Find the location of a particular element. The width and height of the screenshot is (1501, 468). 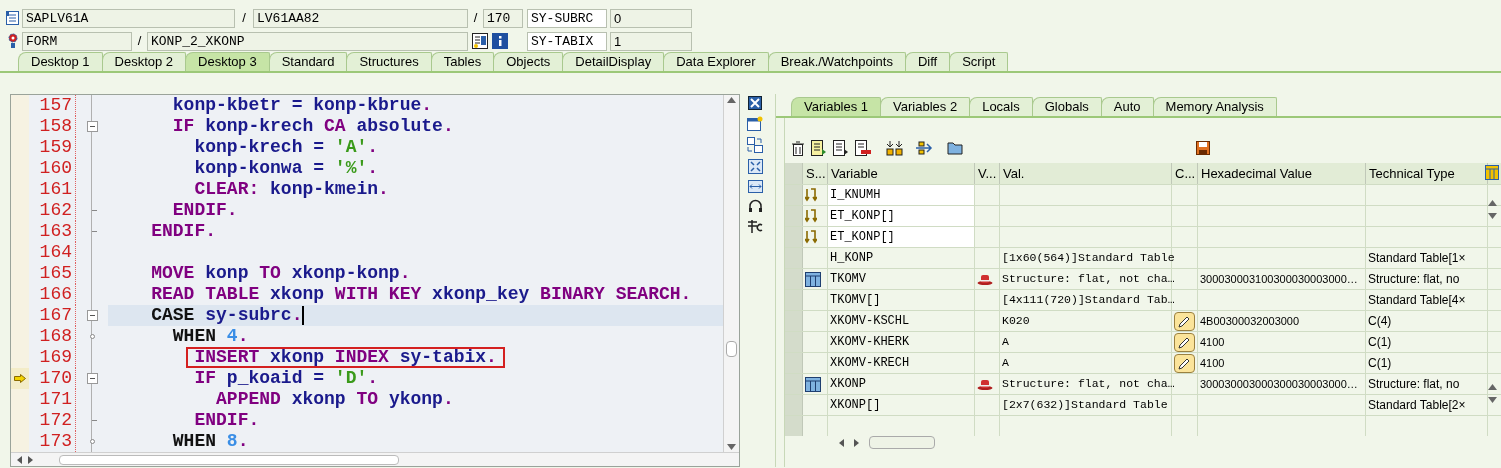

tab: Tables is located at coordinates (462, 61).